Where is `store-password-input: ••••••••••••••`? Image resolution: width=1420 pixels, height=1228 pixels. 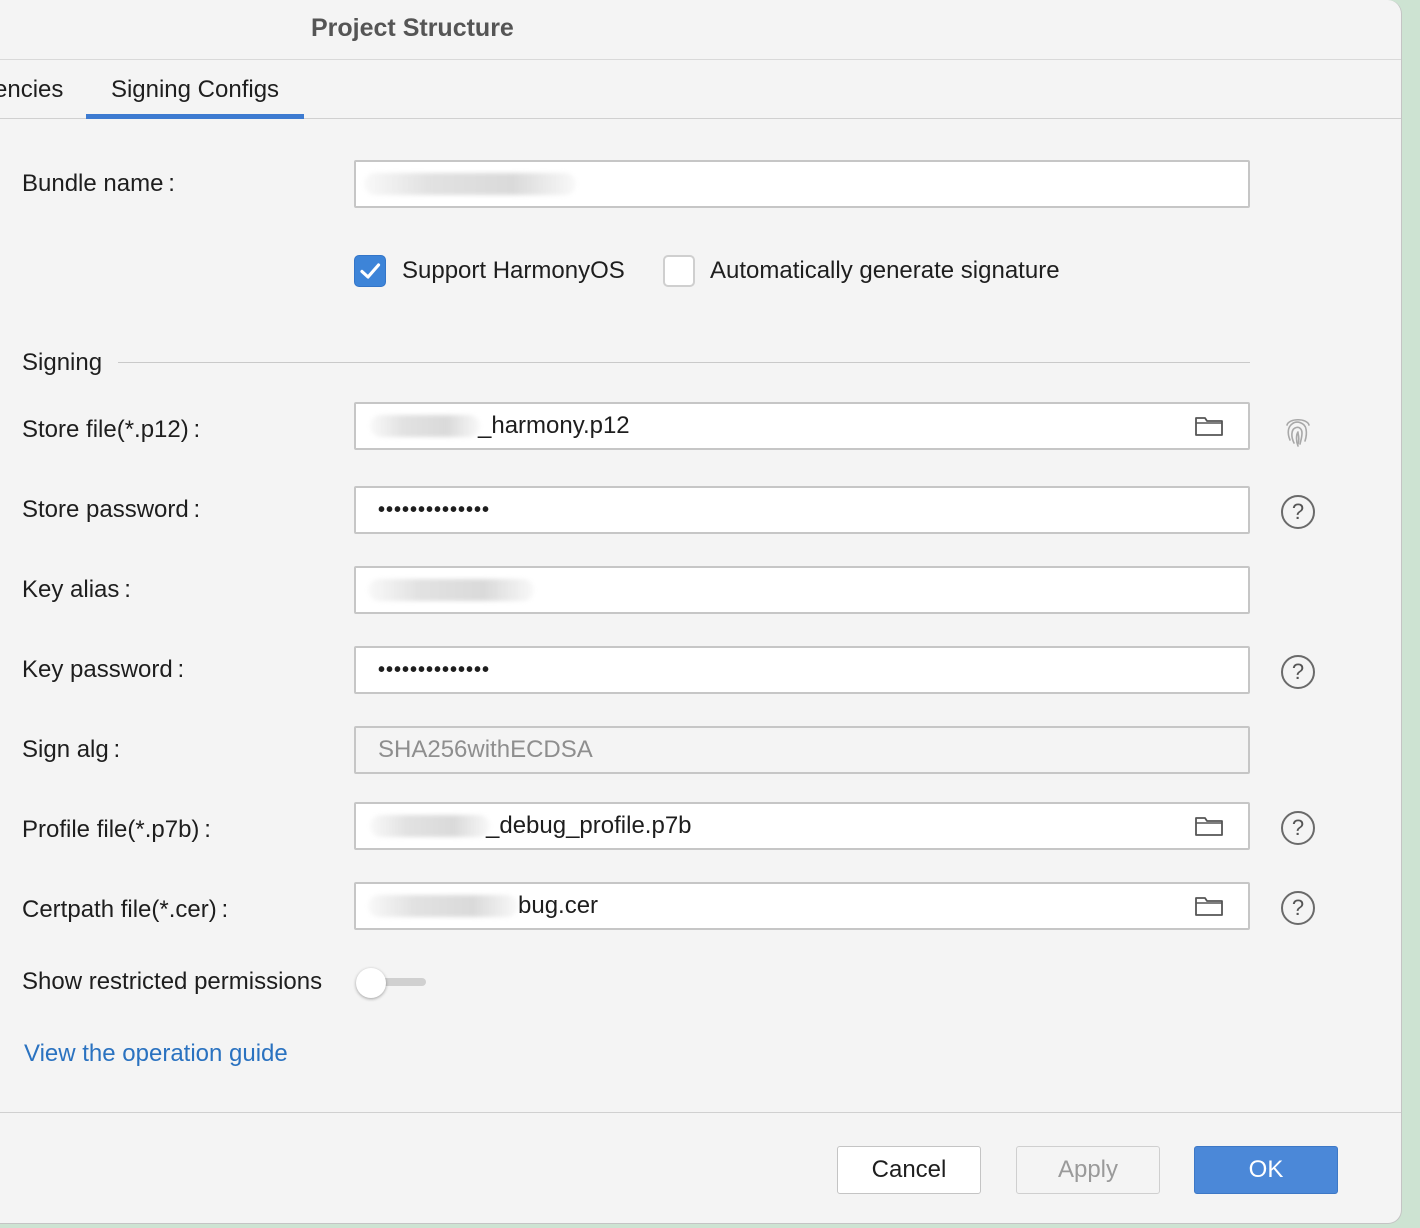
store-password-input: •••••••••••••• is located at coordinates (802, 510).